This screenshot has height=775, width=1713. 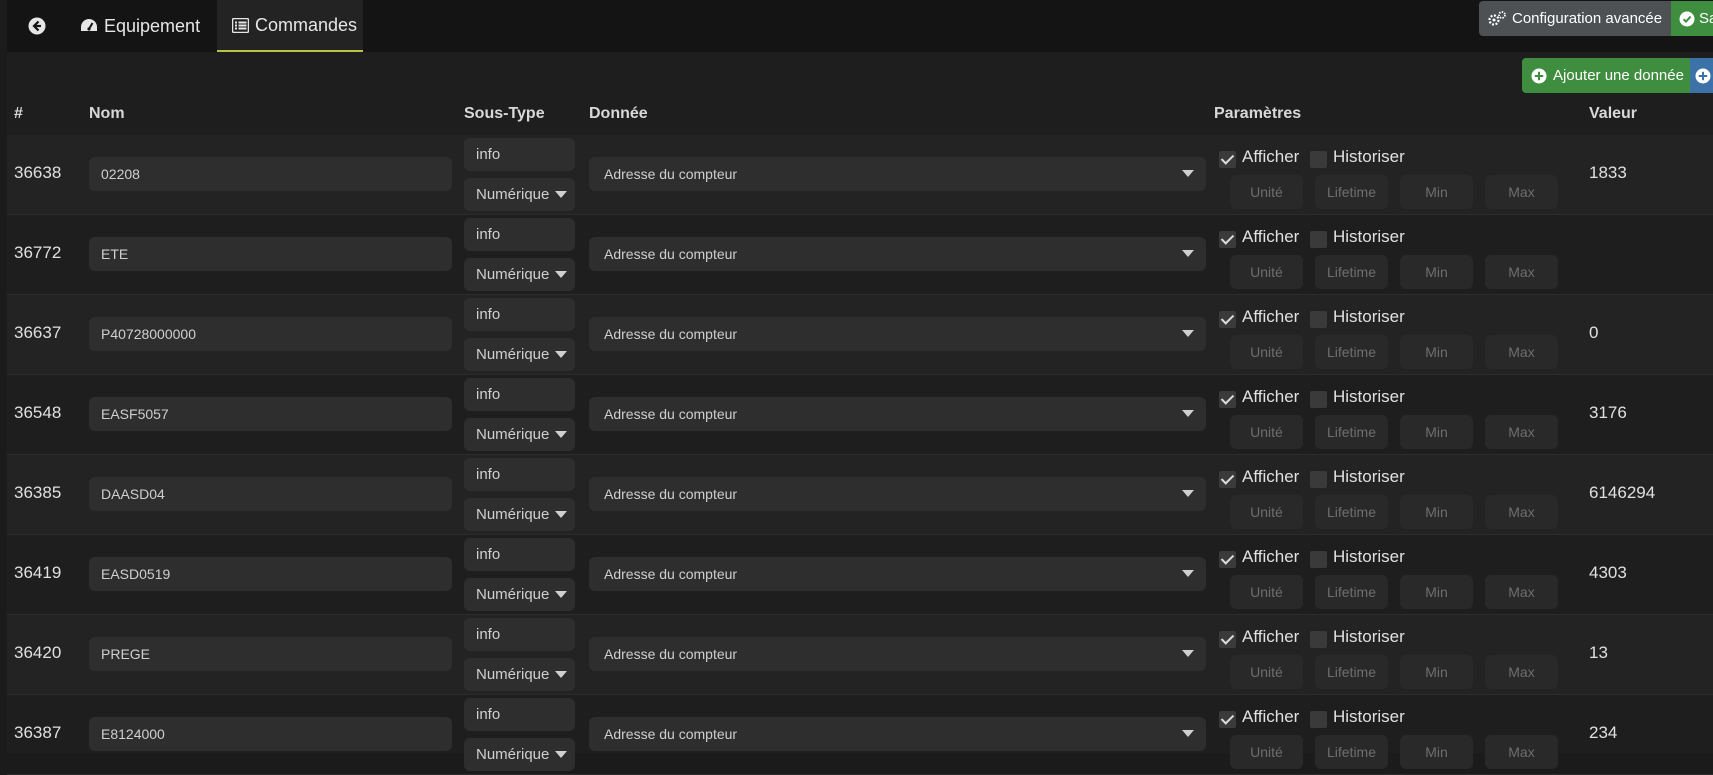 What do you see at coordinates (270, 334) in the screenshot?
I see `command-name-input: P40728000000` at bounding box center [270, 334].